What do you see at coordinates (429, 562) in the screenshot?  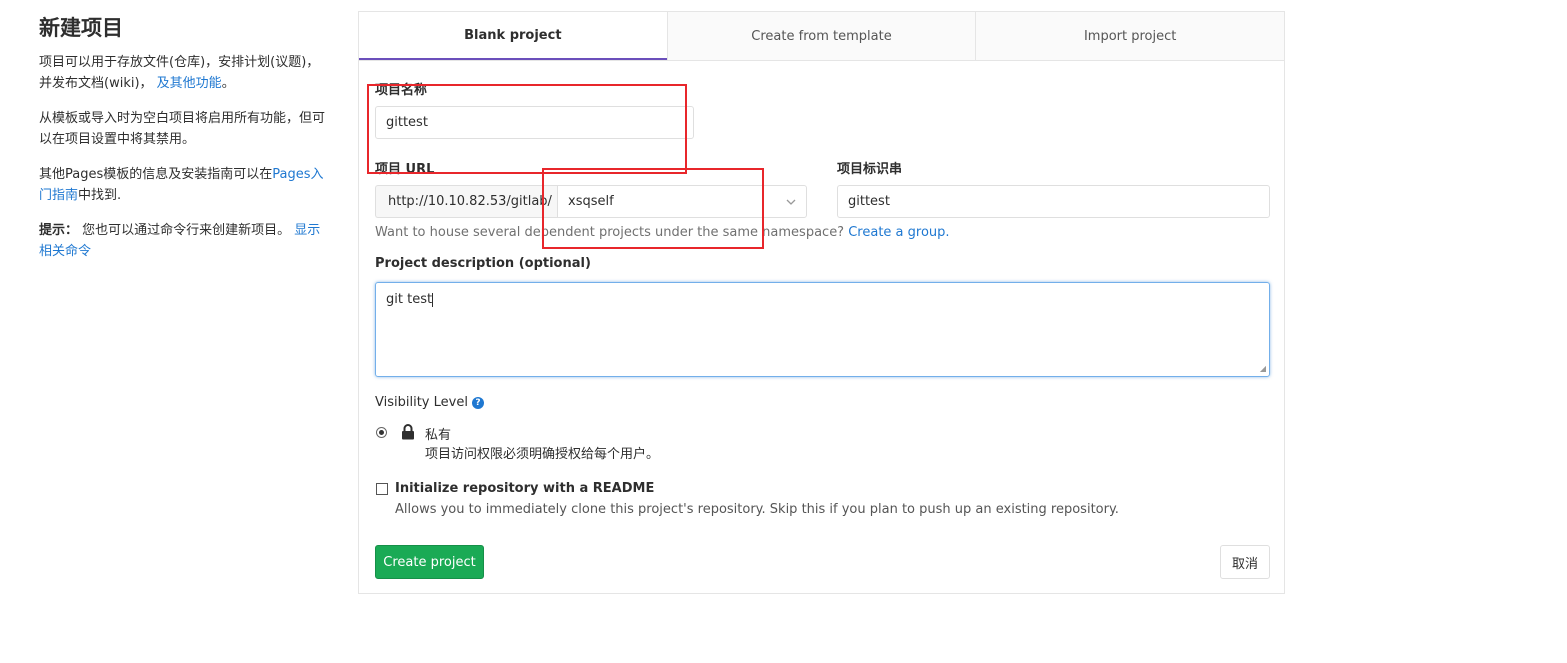 I see `create-project-button: Create project` at bounding box center [429, 562].